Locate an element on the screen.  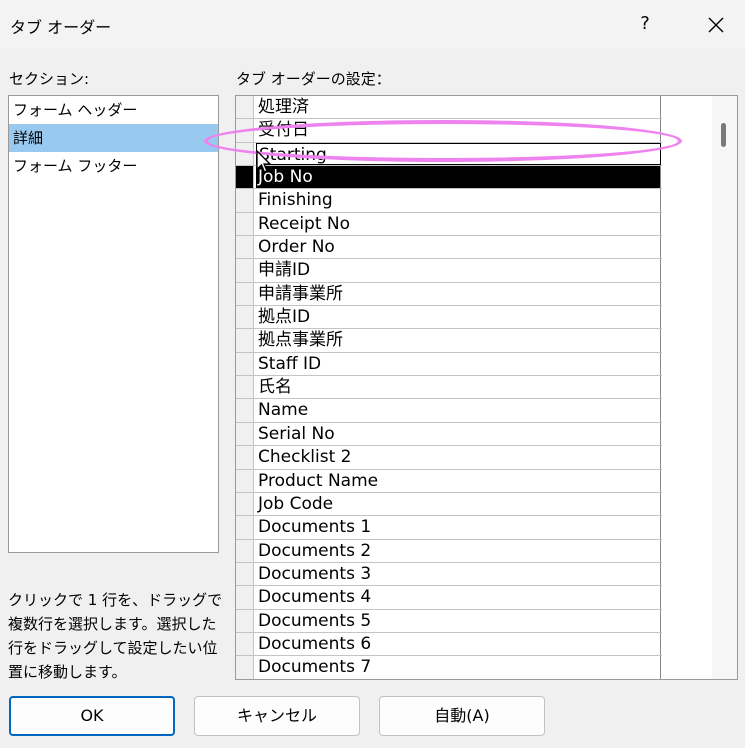
row-field-name: Documents 2 is located at coordinates (458, 550).